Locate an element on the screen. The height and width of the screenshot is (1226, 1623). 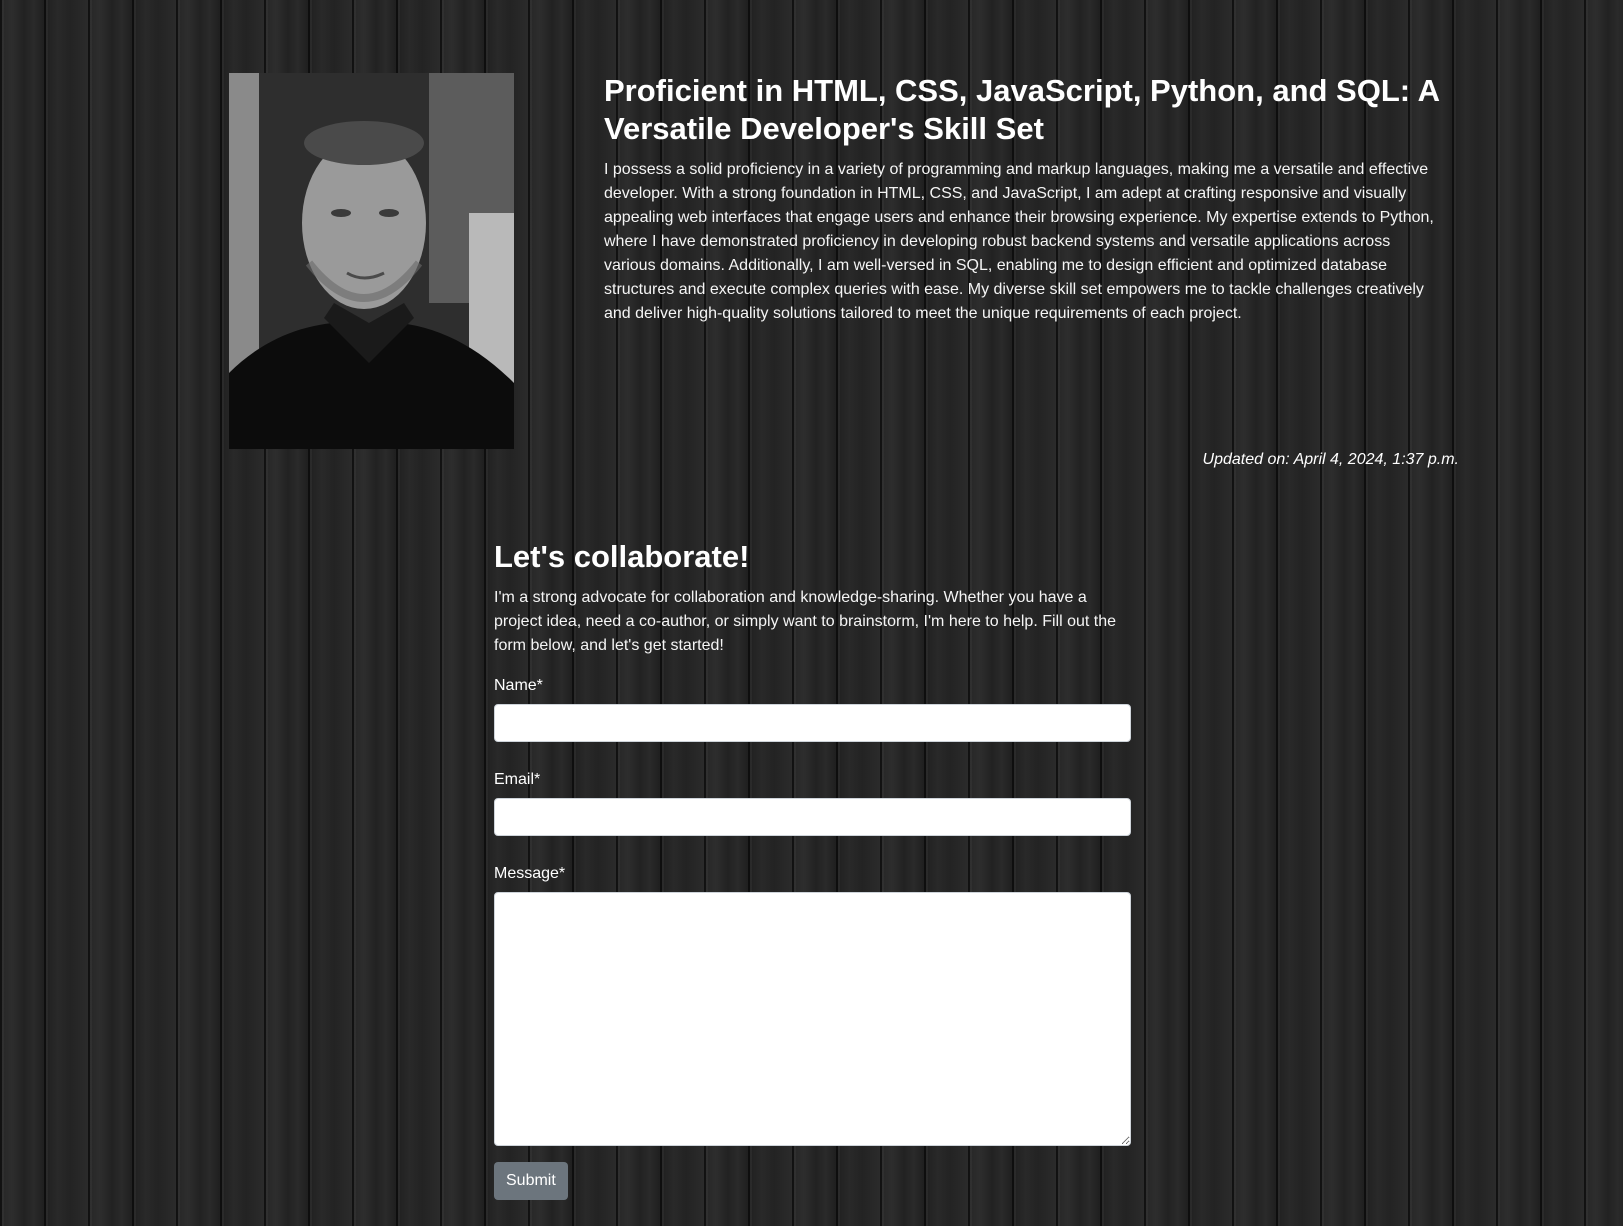
message-textarea is located at coordinates (812, 1019).